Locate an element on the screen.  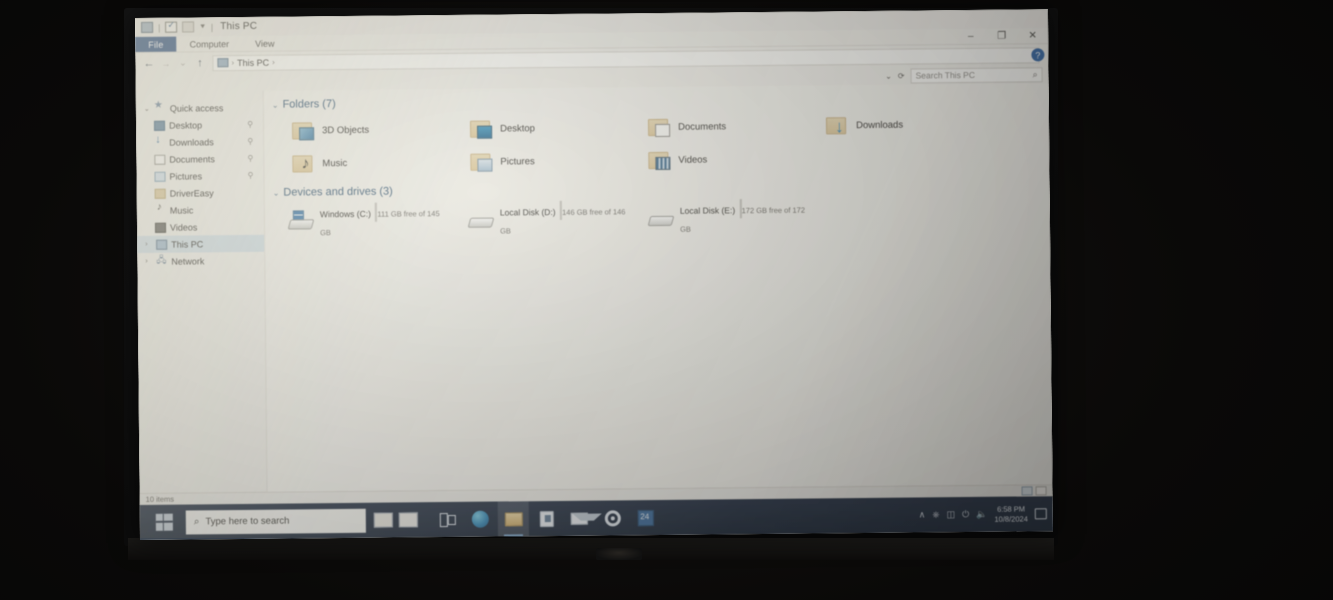
tab-computer: Computer is located at coordinates (209, 44).